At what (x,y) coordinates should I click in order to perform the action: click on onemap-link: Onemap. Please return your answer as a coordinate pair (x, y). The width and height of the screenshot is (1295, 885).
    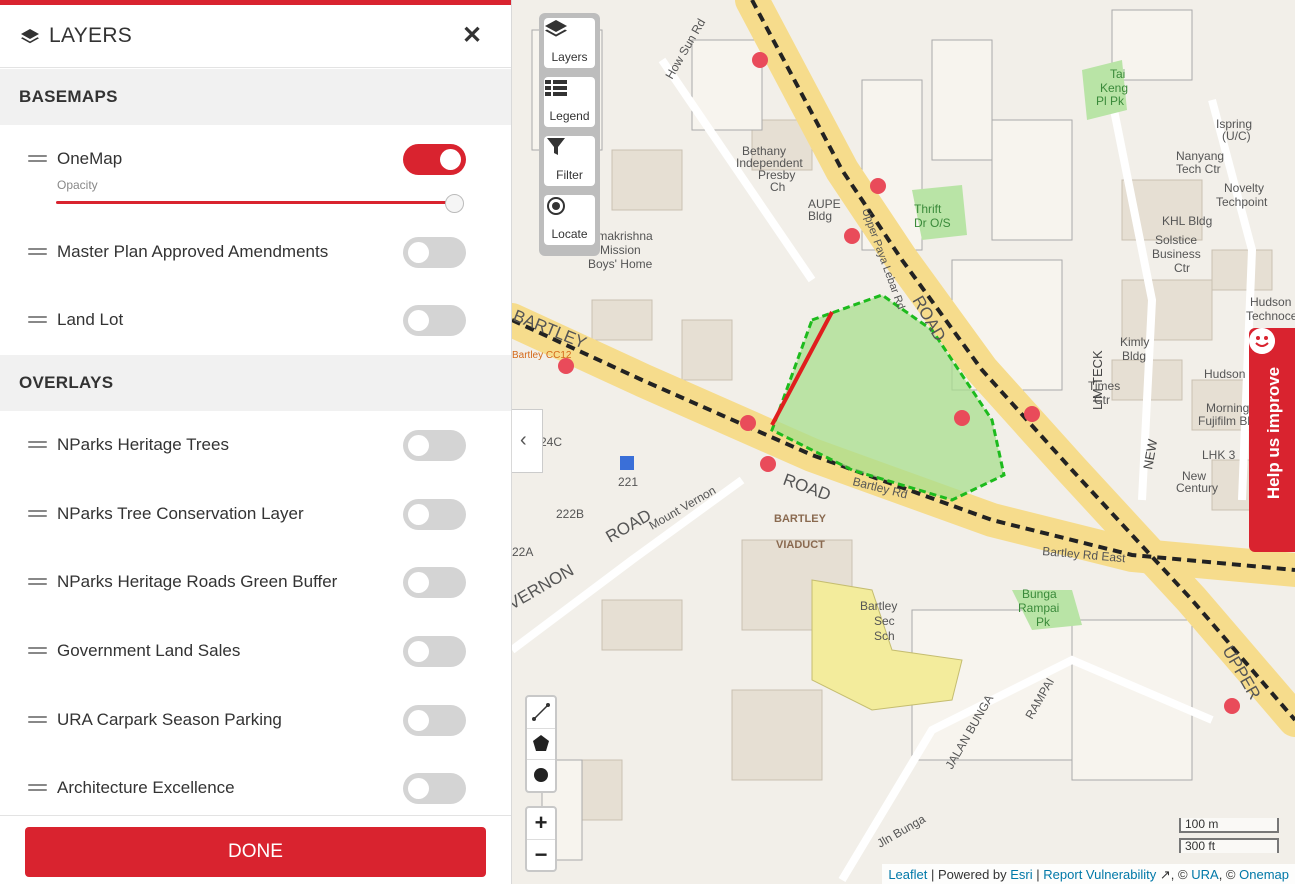
    Looking at the image, I should click on (1264, 874).